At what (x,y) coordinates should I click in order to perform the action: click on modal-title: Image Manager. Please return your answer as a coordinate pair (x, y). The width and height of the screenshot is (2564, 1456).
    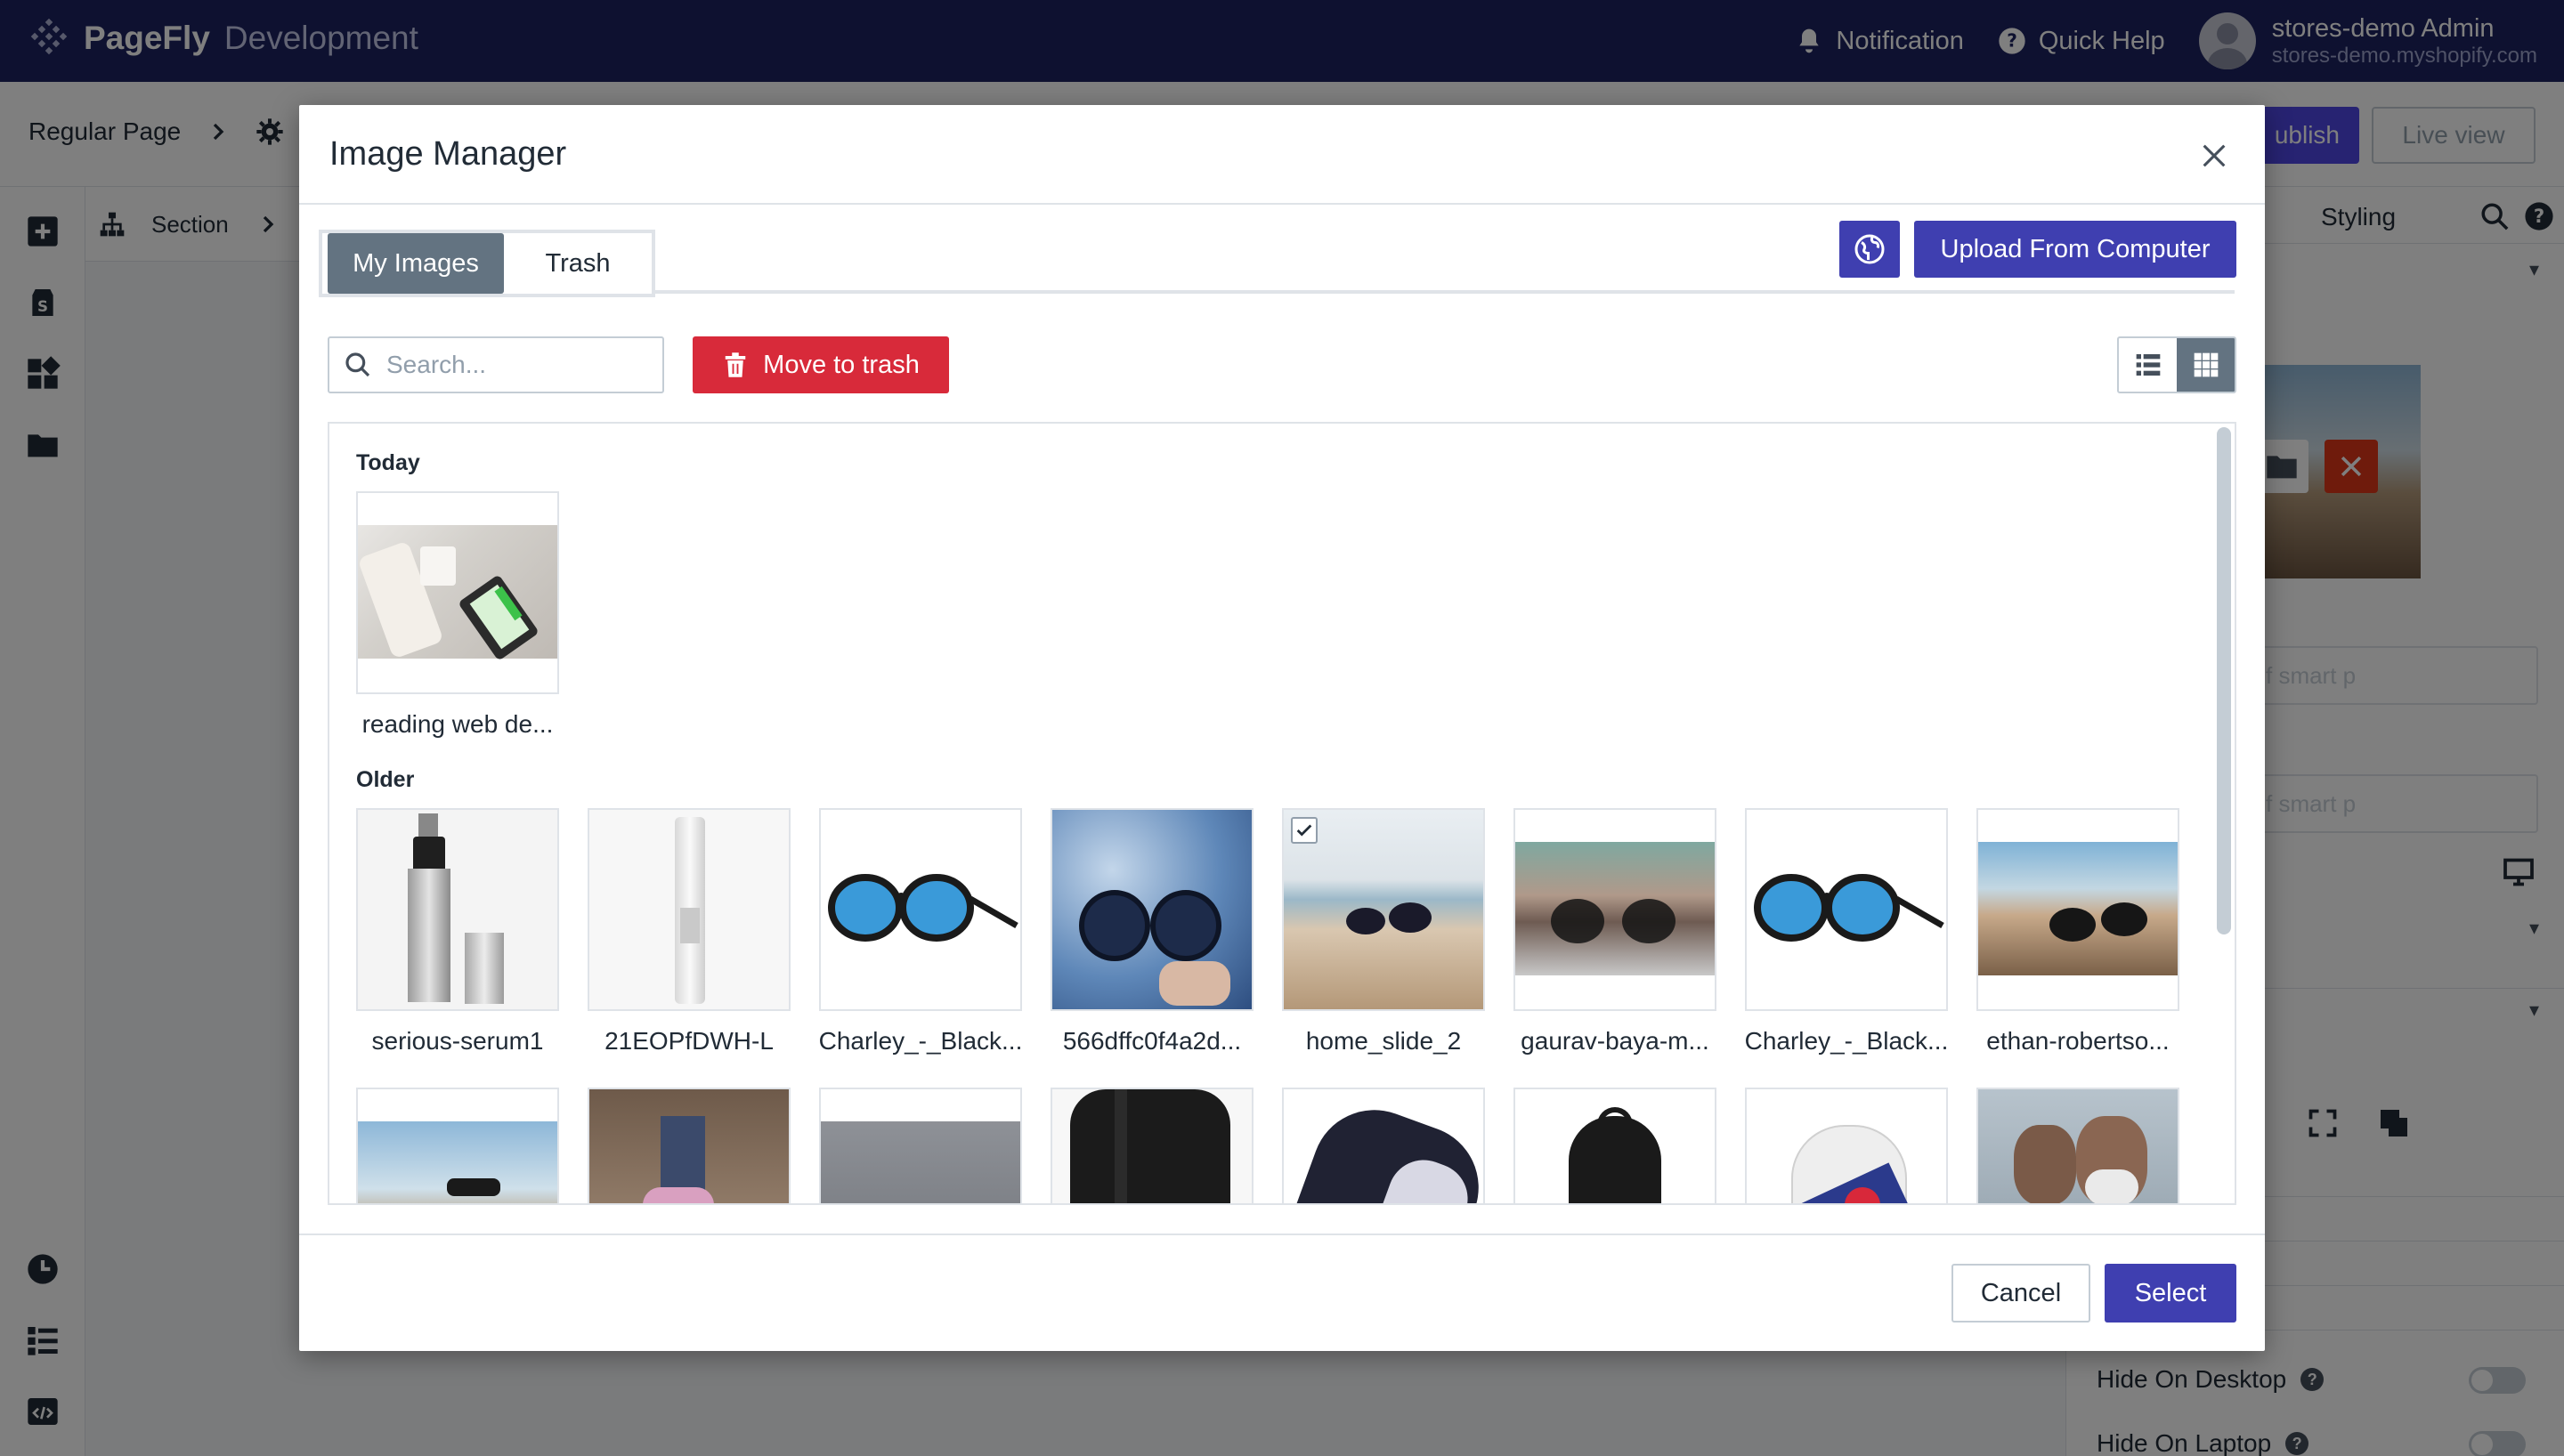
    Looking at the image, I should click on (448, 154).